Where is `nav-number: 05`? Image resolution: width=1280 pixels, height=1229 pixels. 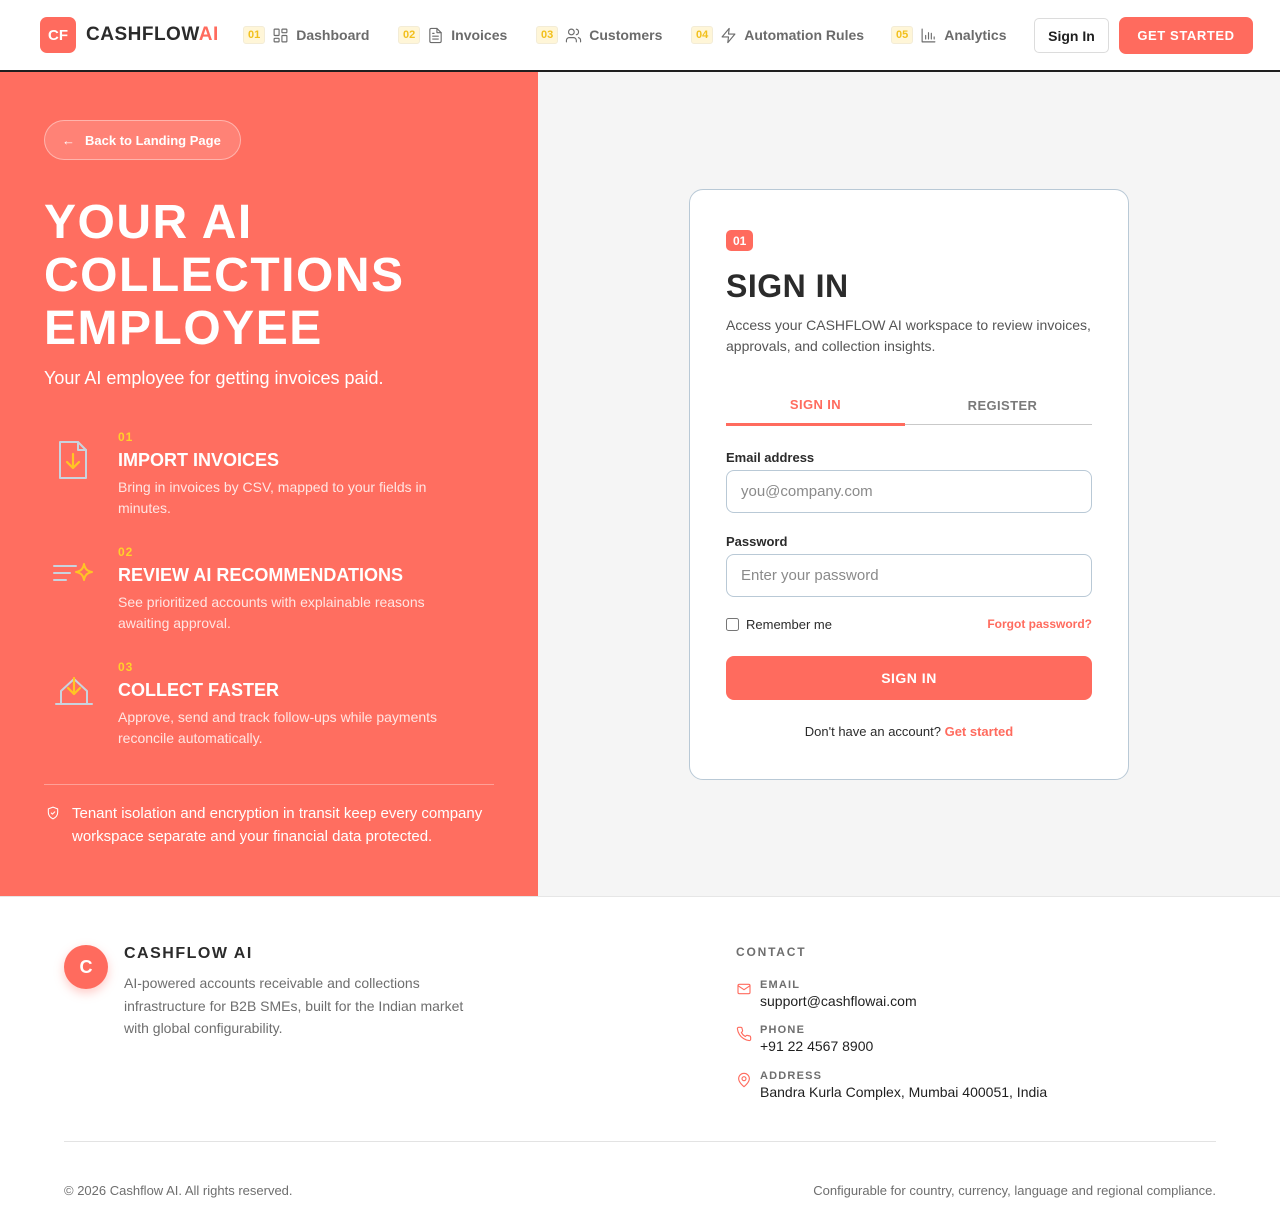 nav-number: 05 is located at coordinates (902, 35).